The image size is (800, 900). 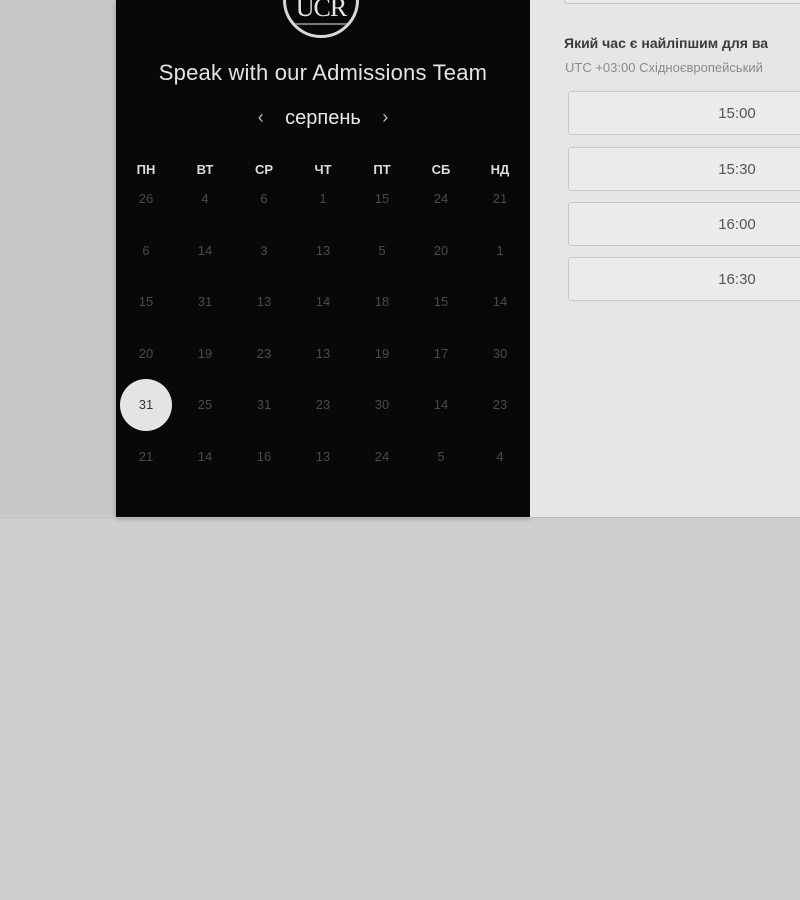 I want to click on time-slot-label: 15:00, so click(x=737, y=113).